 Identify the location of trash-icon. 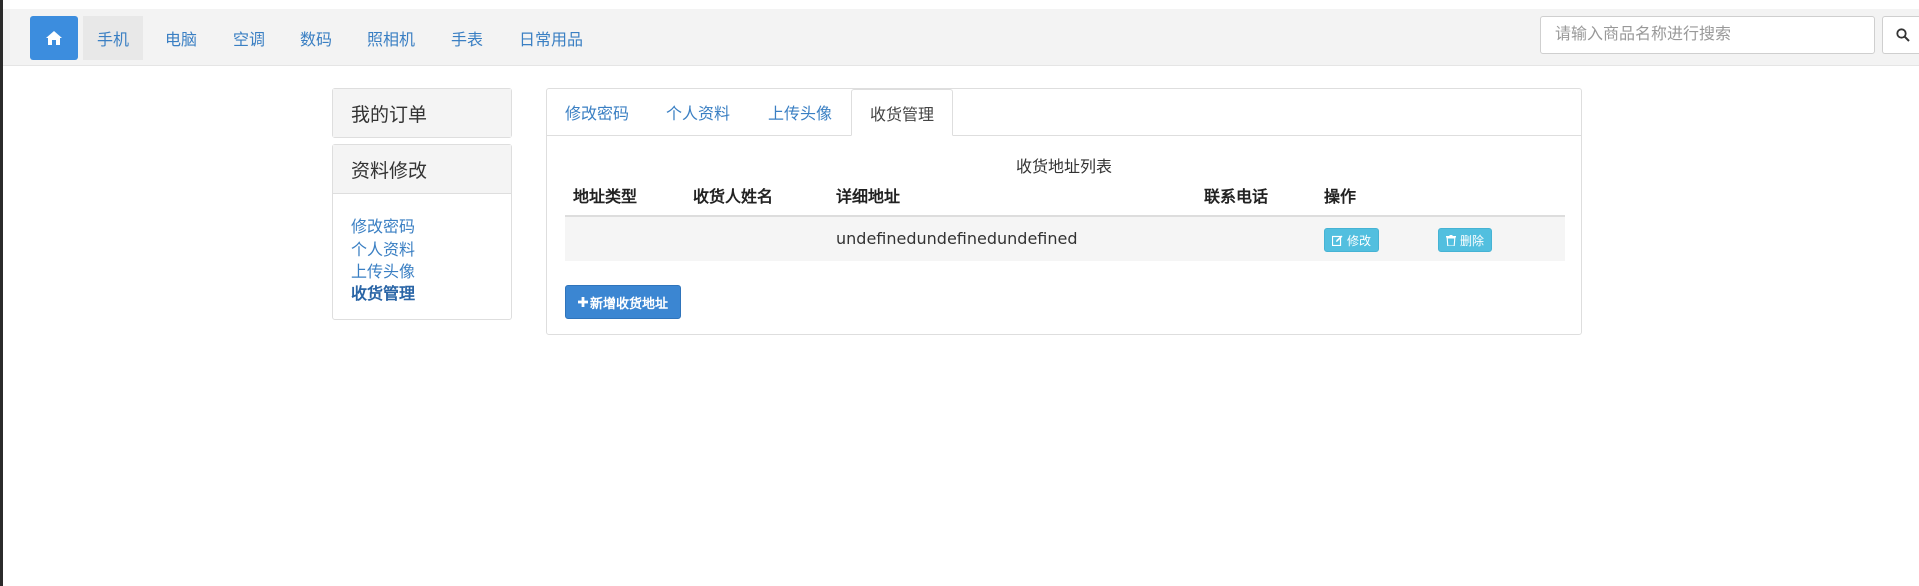
(1451, 240).